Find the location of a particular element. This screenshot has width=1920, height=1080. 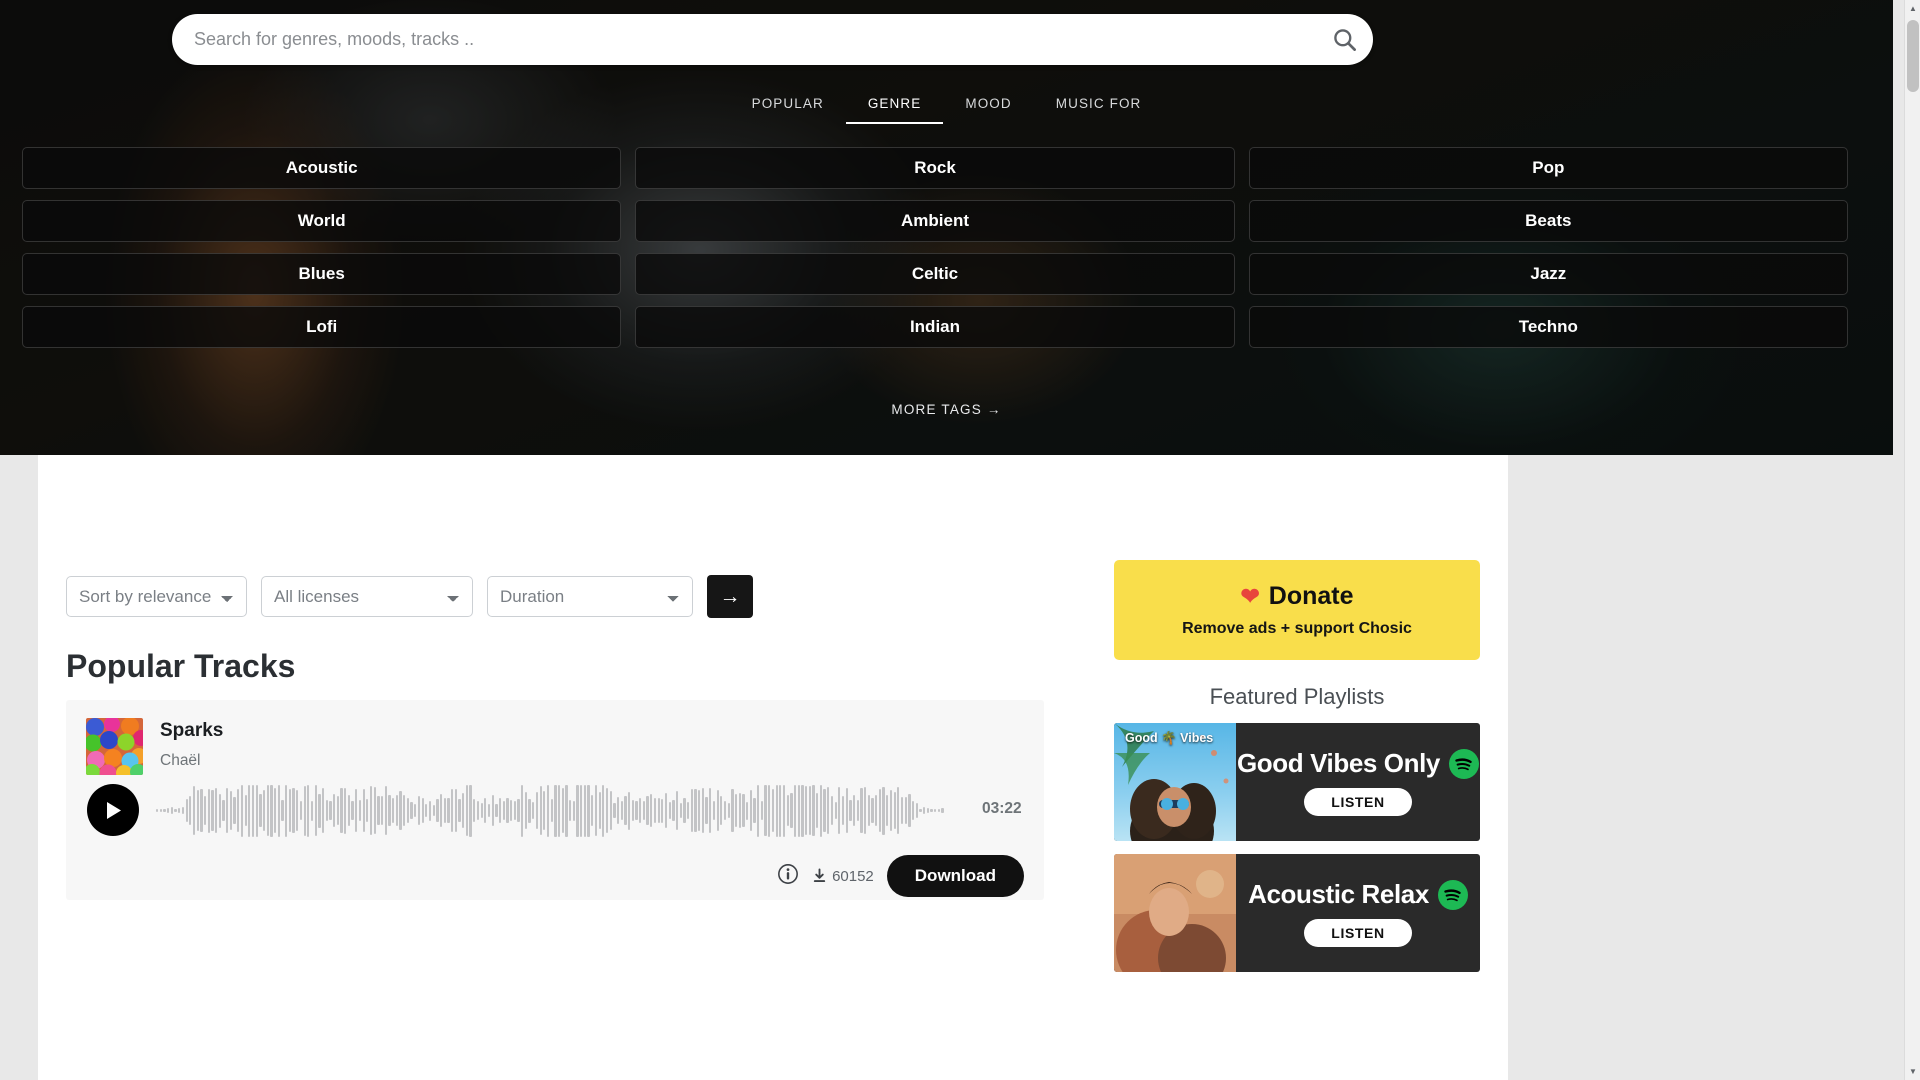

playlist-name: Good Vibes Only is located at coordinates (1358, 763).